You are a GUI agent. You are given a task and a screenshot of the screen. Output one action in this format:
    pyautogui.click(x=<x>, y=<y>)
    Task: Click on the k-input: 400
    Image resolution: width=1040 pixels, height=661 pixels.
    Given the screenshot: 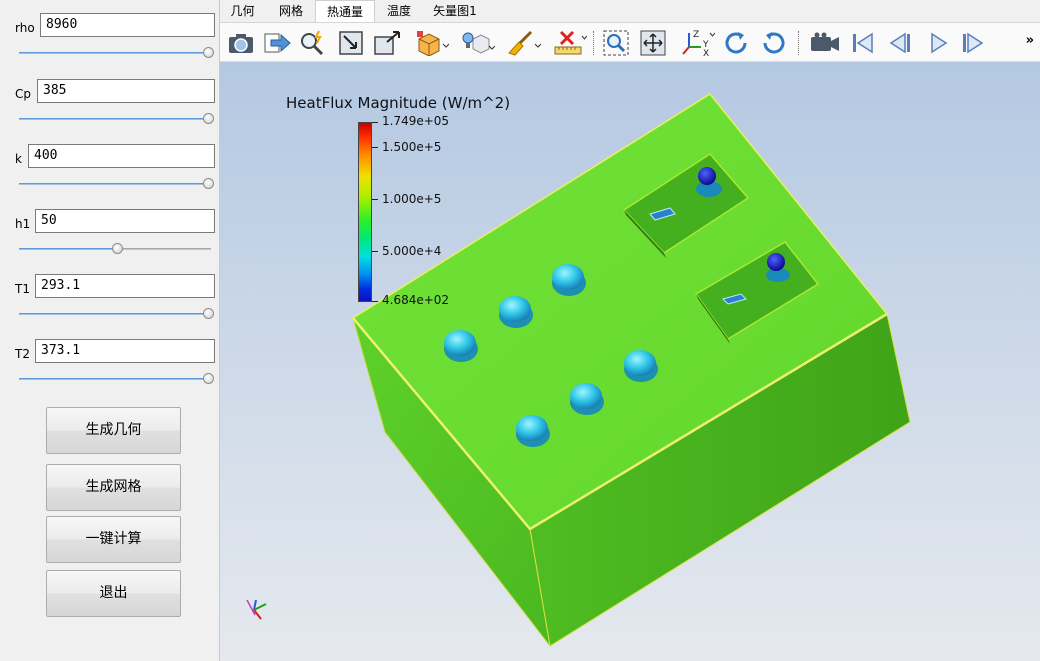 What is the action you would take?
    pyautogui.click(x=121, y=156)
    